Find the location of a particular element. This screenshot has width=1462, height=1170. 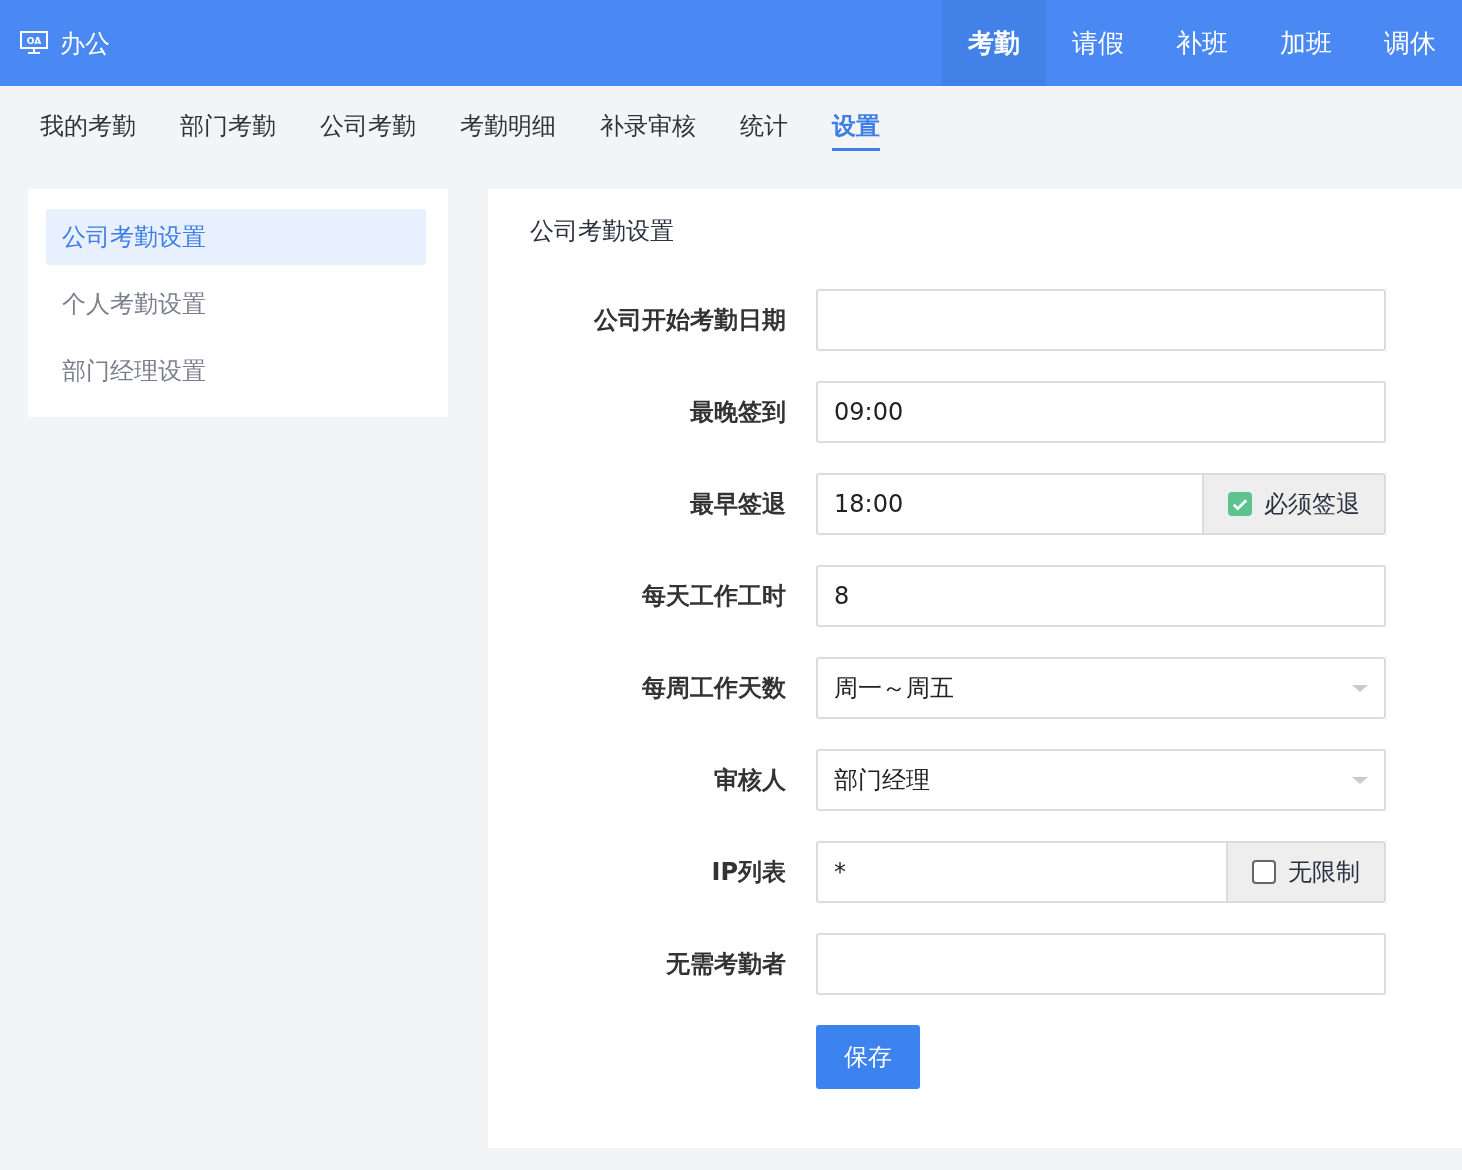

tab: 公司考勤 is located at coordinates (368, 131).